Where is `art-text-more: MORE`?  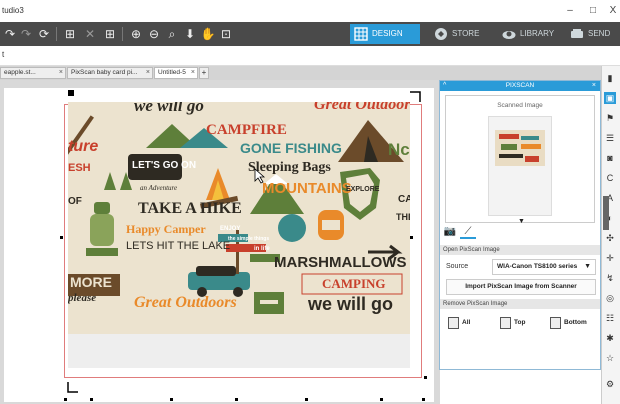
art-text-more: MORE is located at coordinates (91, 282).